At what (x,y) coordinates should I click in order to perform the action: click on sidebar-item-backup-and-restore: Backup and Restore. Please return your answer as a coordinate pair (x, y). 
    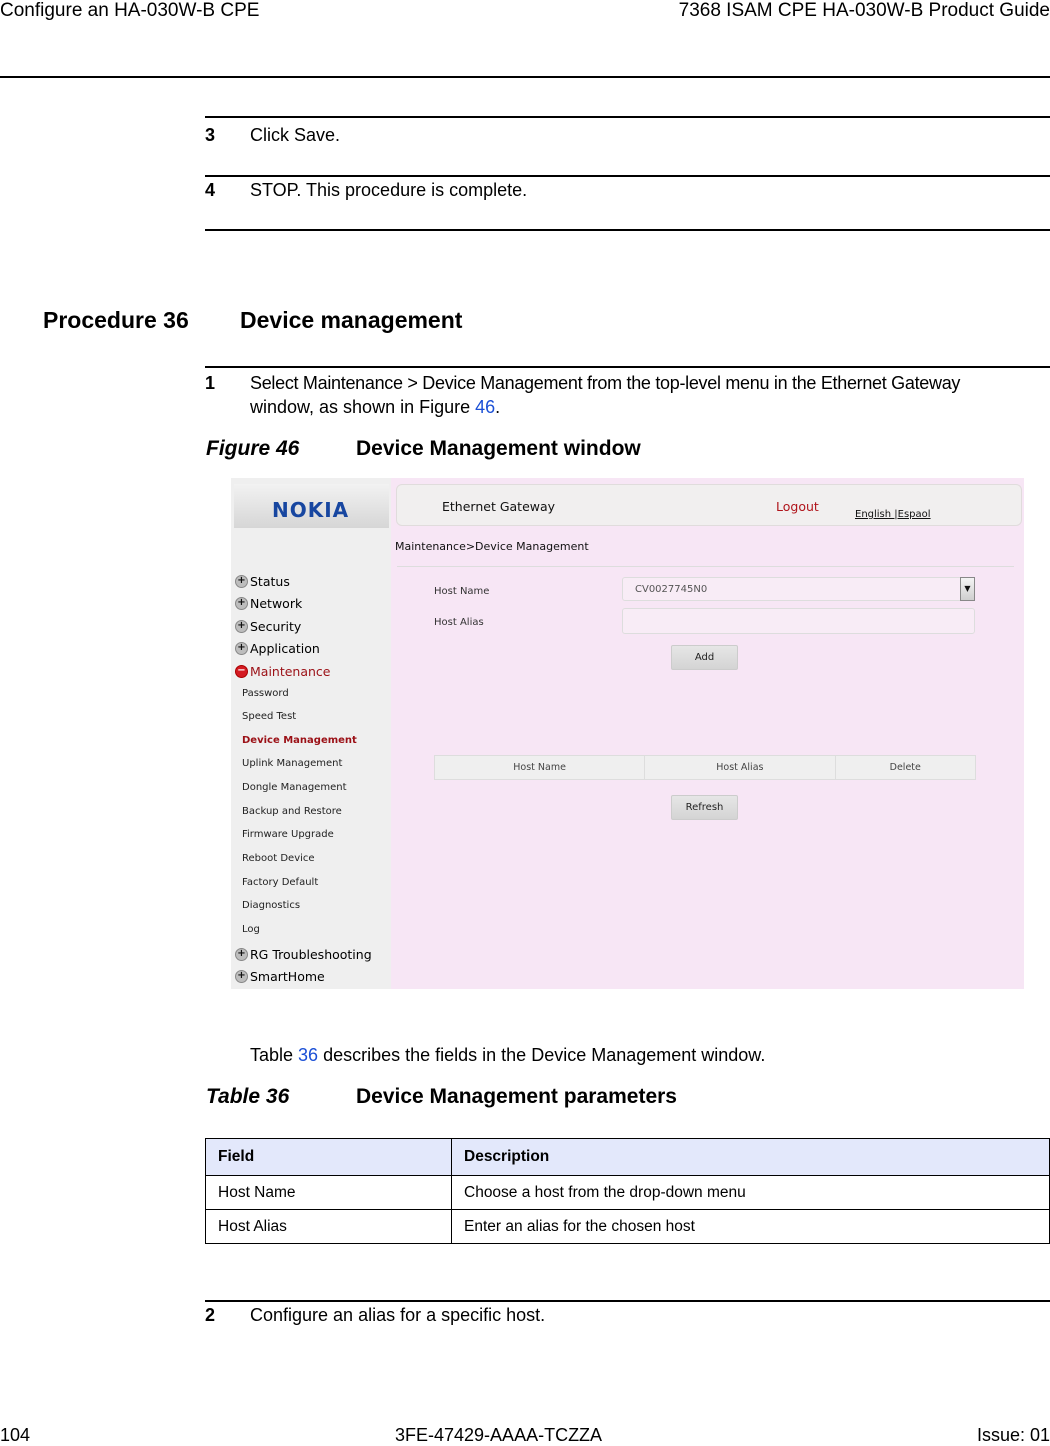
    Looking at the image, I should click on (292, 811).